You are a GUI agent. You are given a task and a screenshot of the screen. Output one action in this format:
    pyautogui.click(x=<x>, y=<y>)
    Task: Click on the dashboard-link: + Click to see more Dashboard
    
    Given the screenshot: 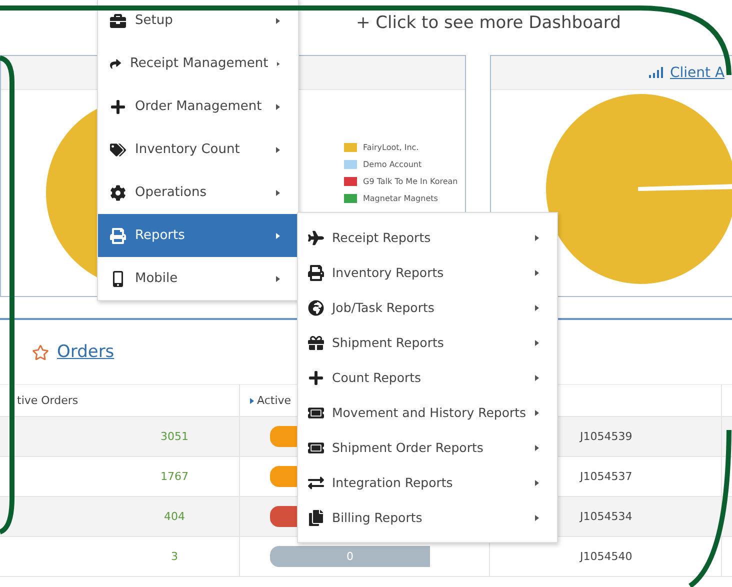 What is the action you would take?
    pyautogui.click(x=488, y=22)
    